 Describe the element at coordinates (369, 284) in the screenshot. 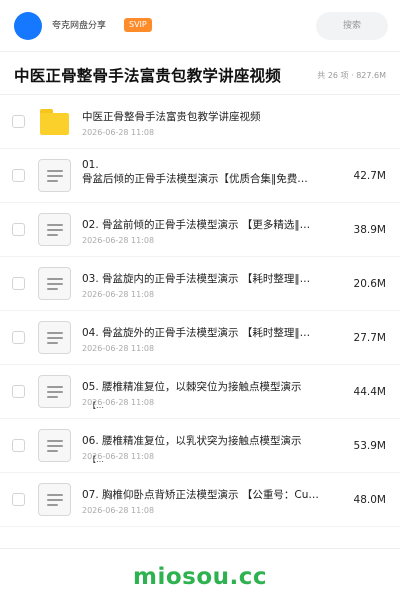

I see `item-size: 20.6M` at that location.